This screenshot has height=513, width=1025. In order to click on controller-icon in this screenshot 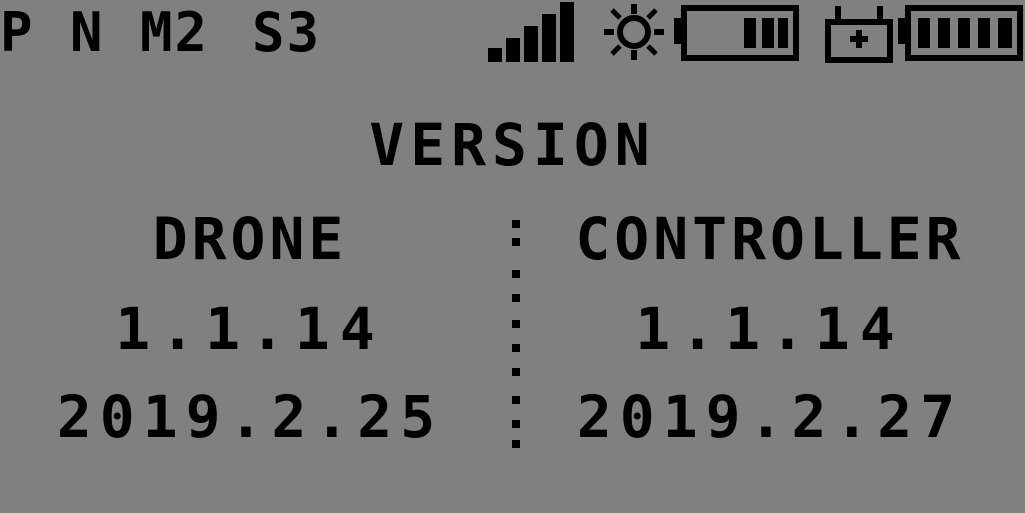, I will do `click(859, 34)`.